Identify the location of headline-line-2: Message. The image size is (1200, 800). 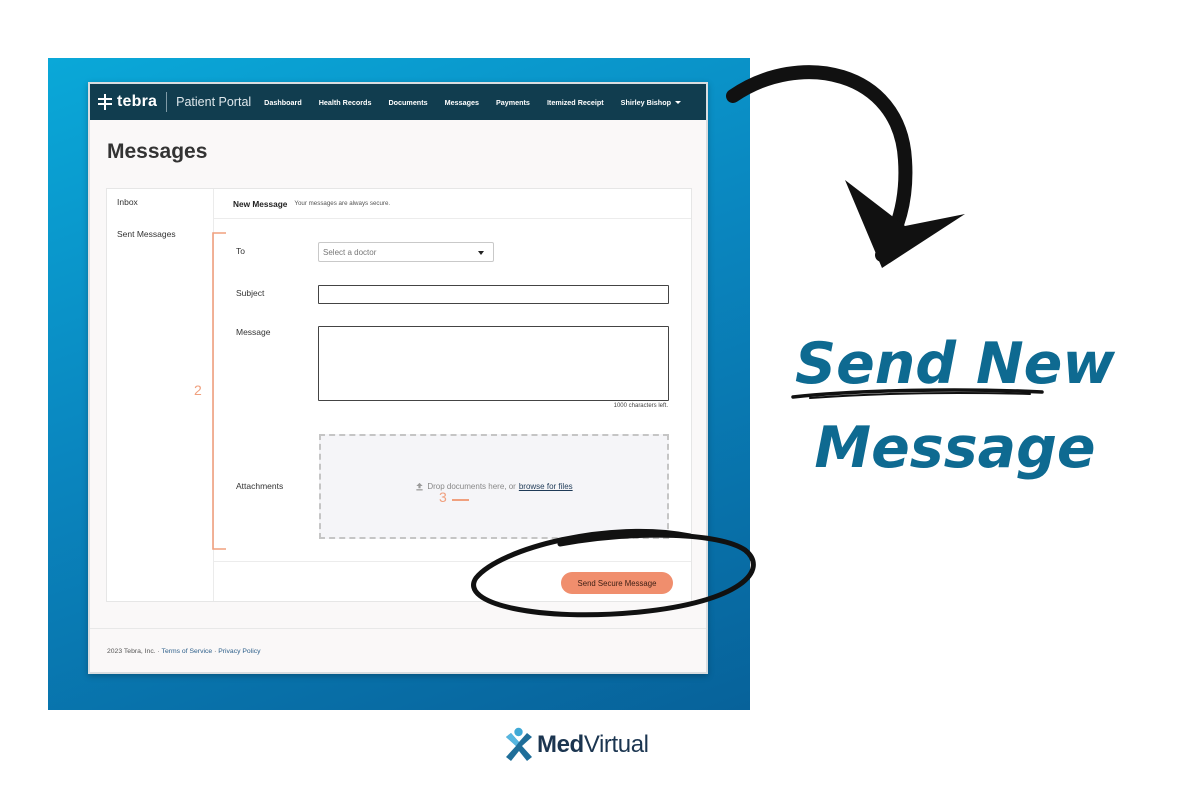
(955, 448).